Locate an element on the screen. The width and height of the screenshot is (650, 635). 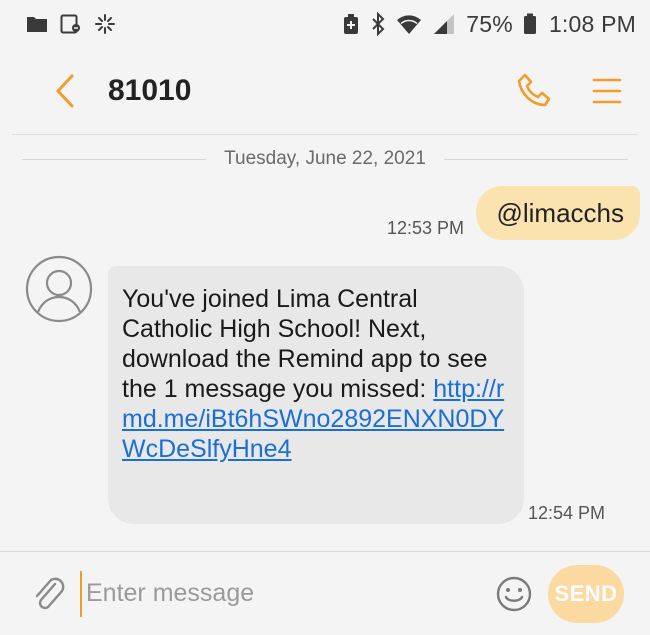
status-left-icons is located at coordinates (71, 24).